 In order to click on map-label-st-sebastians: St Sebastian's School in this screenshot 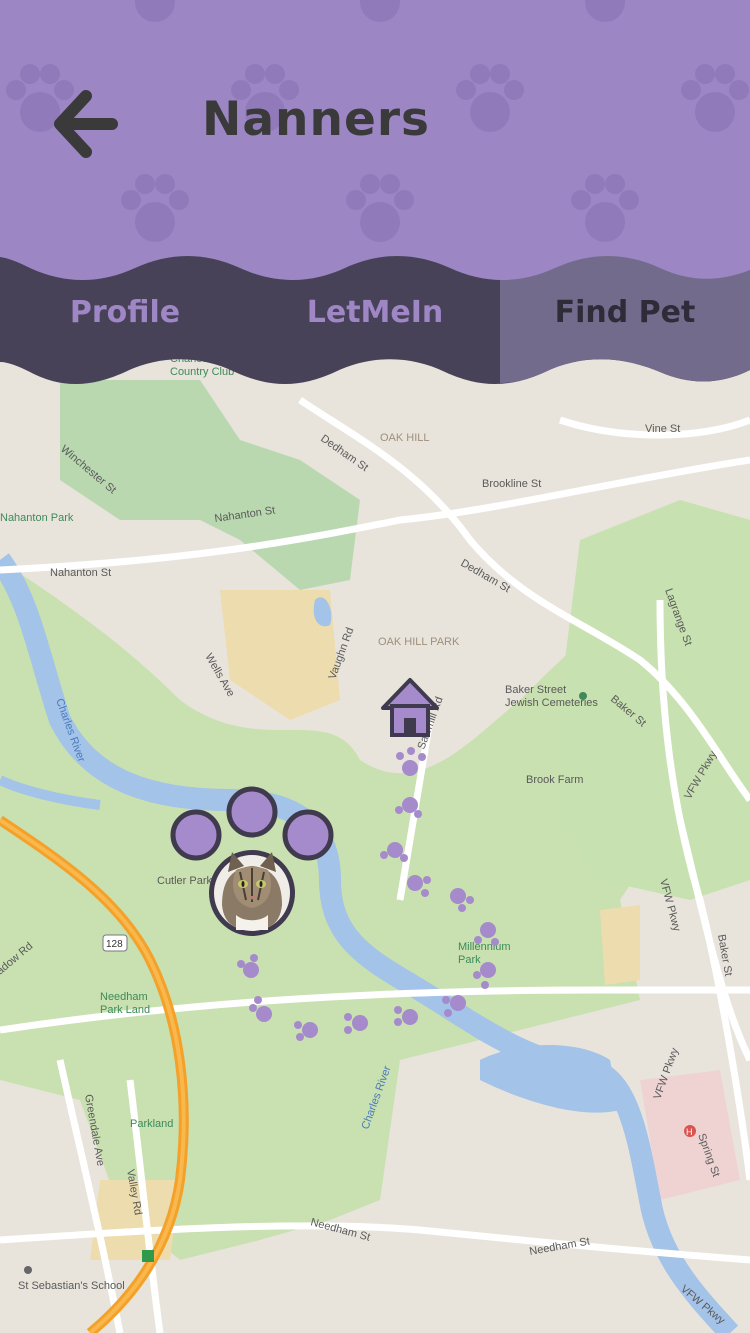, I will do `click(71, 1286)`.